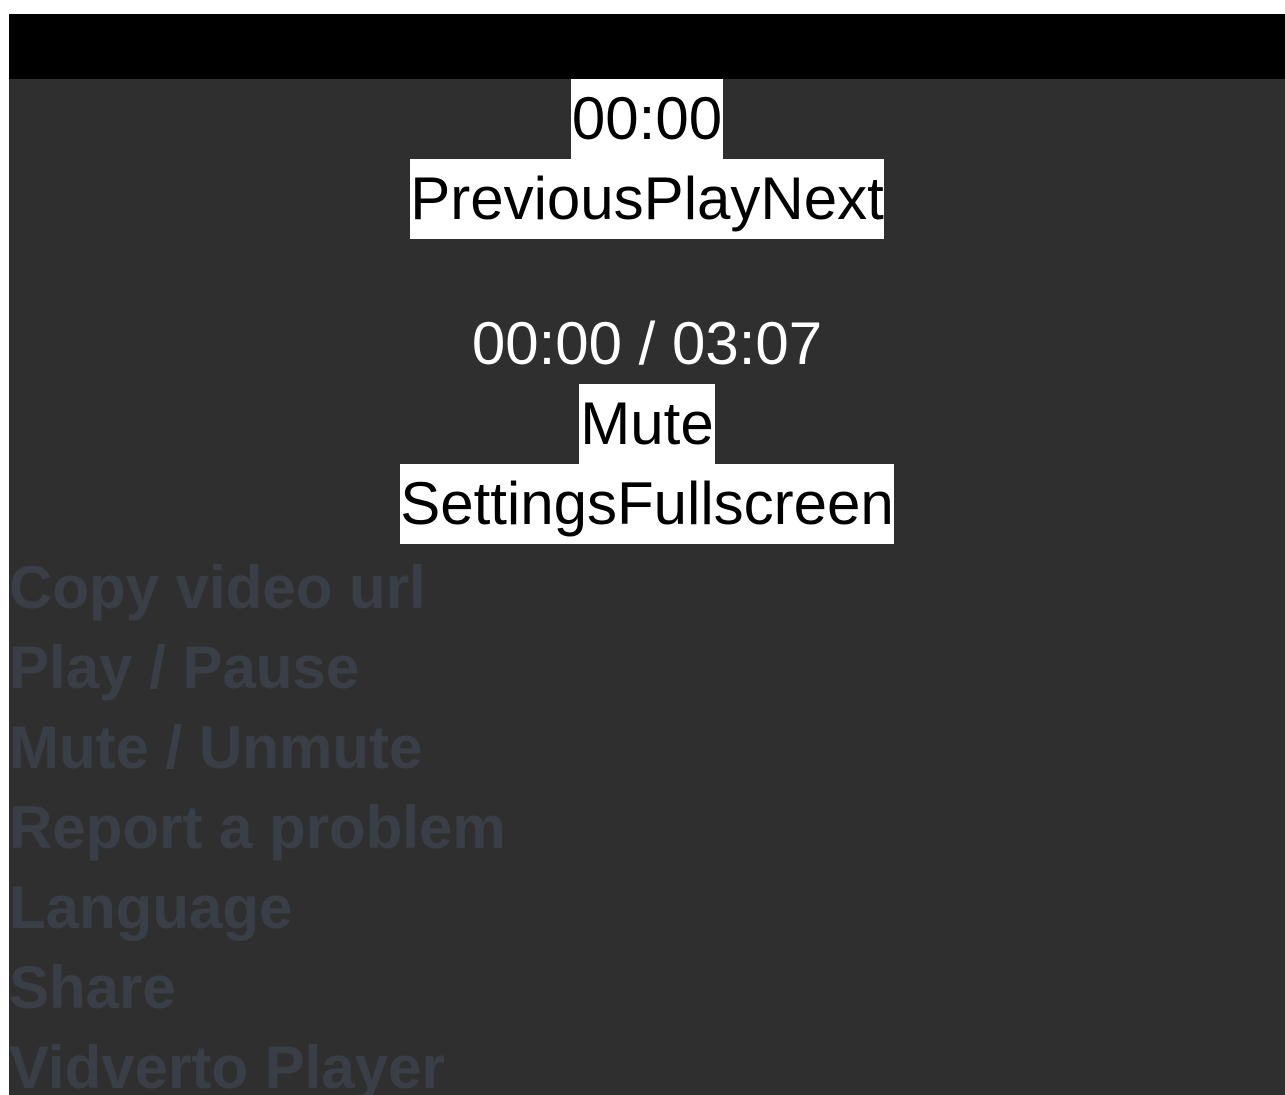 The image size is (1285, 1095). I want to click on menu-item-play-pause: Play / Pause, so click(359, 668).